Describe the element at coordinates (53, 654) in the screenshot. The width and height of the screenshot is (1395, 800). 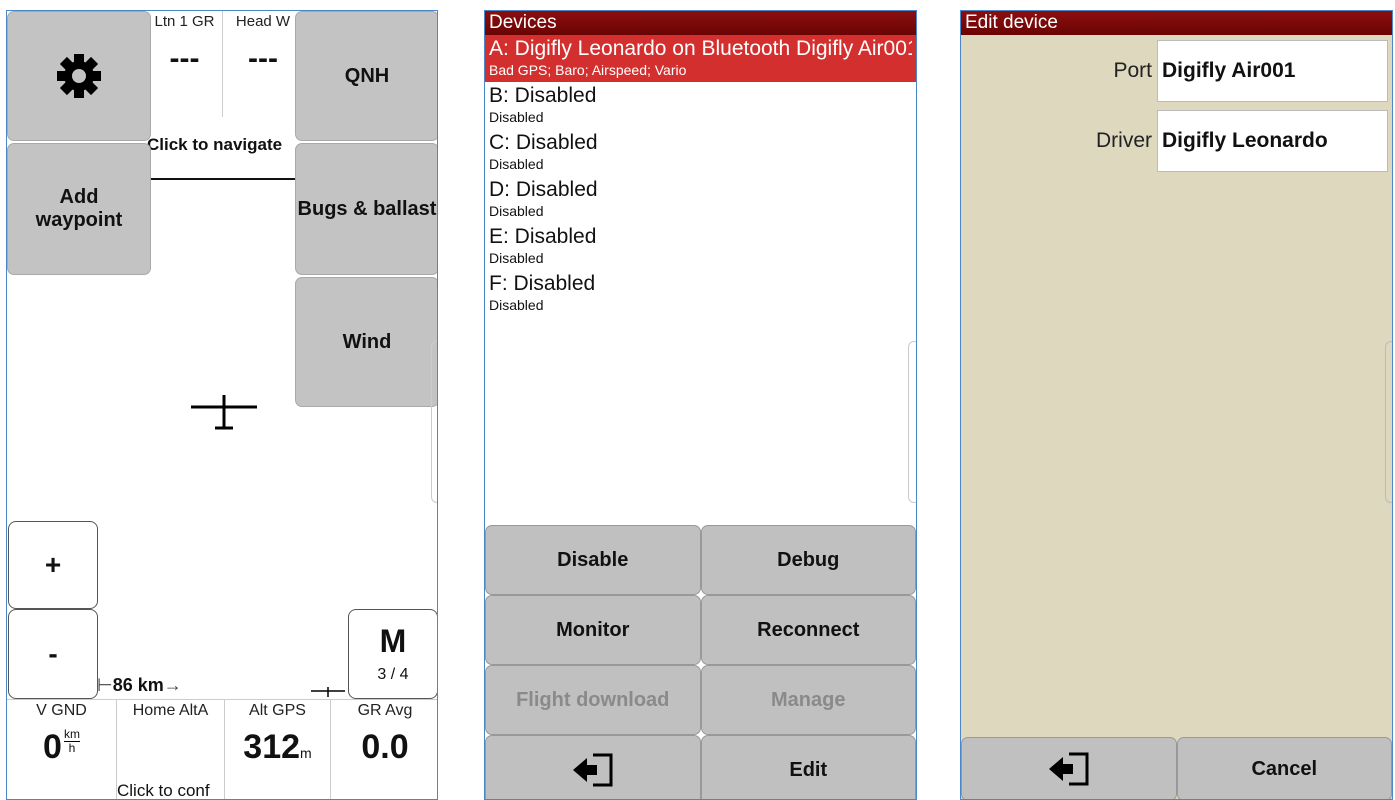
I see `zoom-out-button: -` at that location.